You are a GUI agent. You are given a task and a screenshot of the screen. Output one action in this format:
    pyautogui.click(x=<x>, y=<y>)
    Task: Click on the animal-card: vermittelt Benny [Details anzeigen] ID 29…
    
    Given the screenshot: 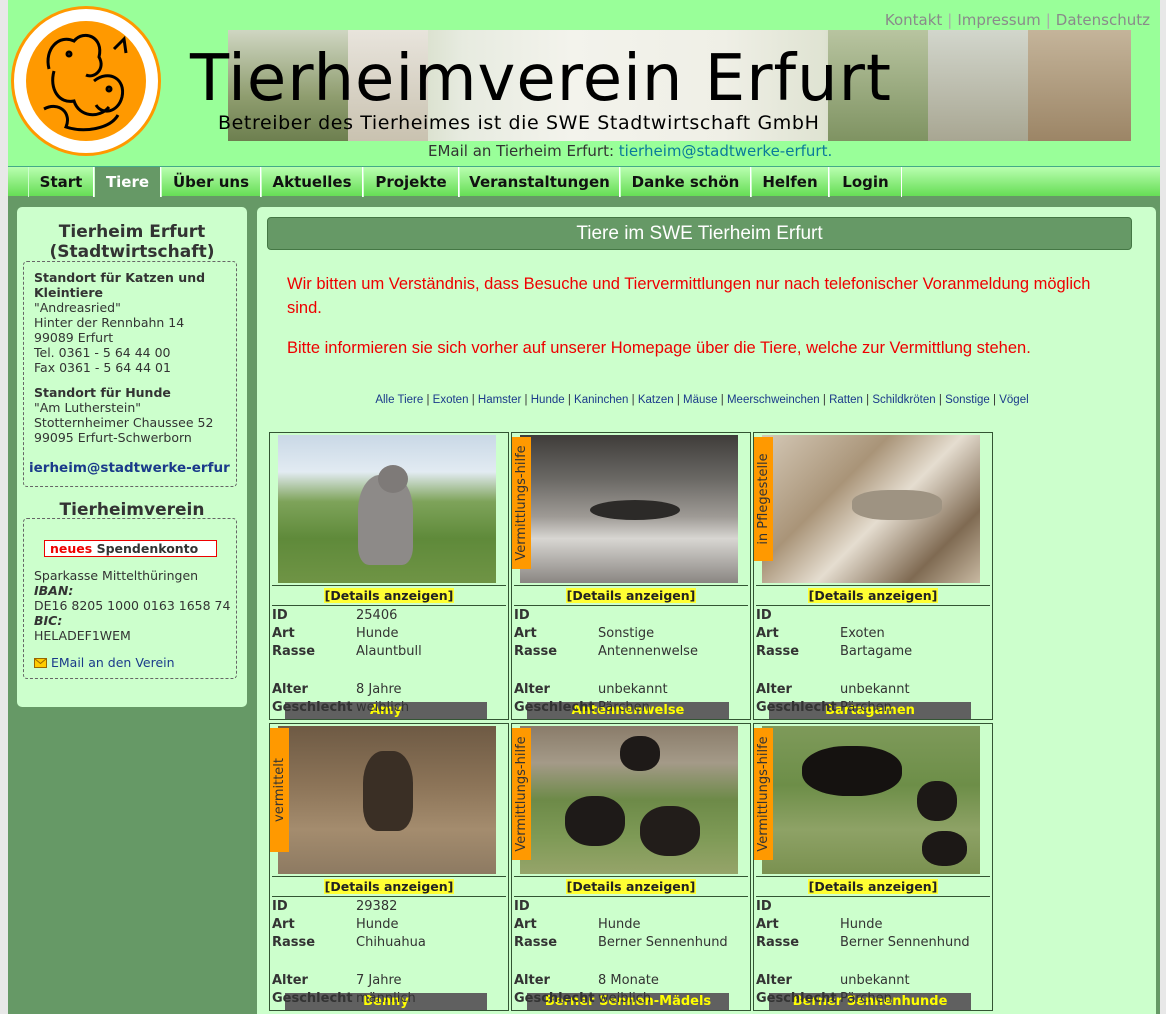 What is the action you would take?
    pyautogui.click(x=389, y=867)
    